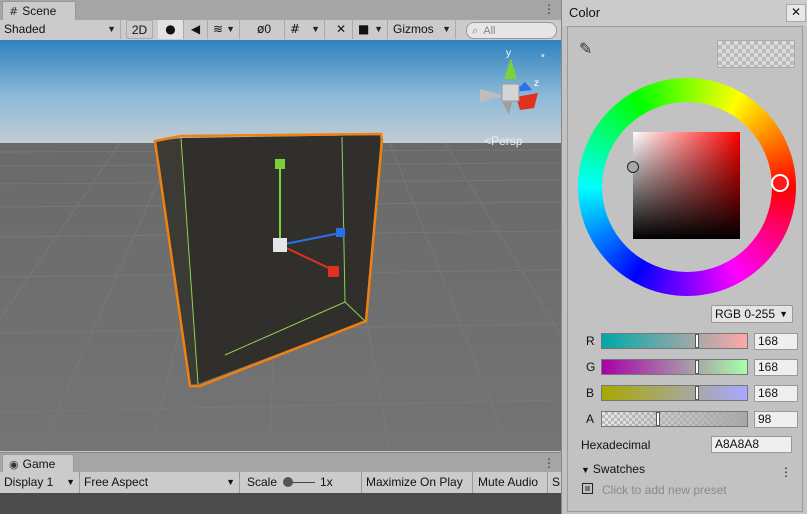 This screenshot has height=514, width=807. I want to click on projection-toggle: <Persp, so click(503, 141).